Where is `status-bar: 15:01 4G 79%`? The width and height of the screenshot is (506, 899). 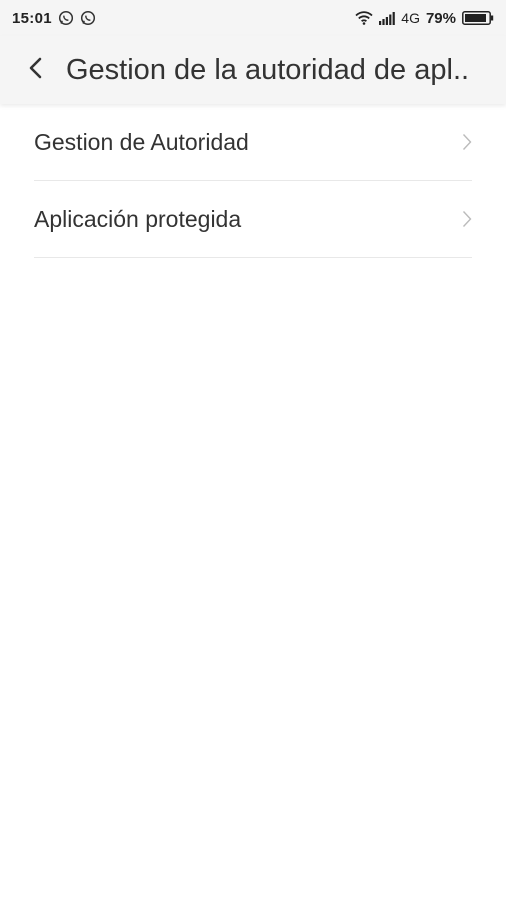 status-bar: 15:01 4G 79% is located at coordinates (253, 18).